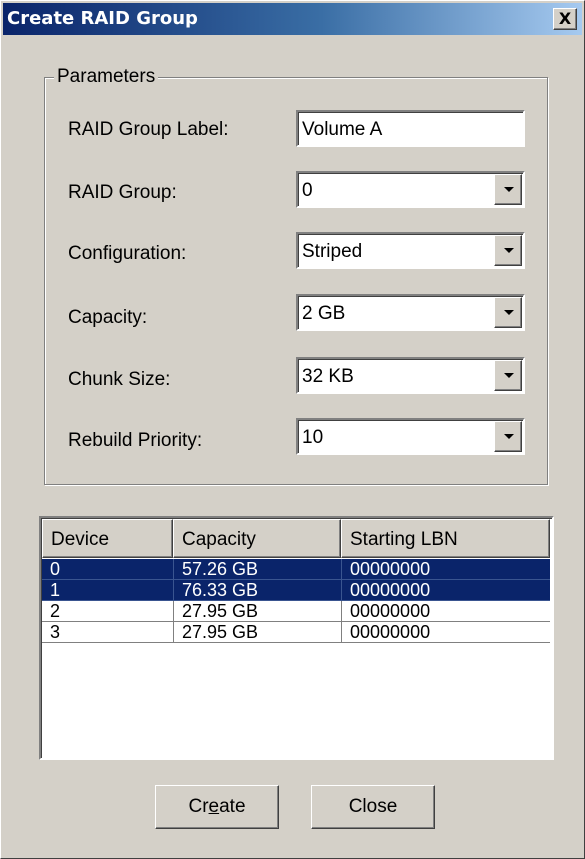  What do you see at coordinates (198, 806) in the screenshot?
I see `create-button-label-pre: Cr` at bounding box center [198, 806].